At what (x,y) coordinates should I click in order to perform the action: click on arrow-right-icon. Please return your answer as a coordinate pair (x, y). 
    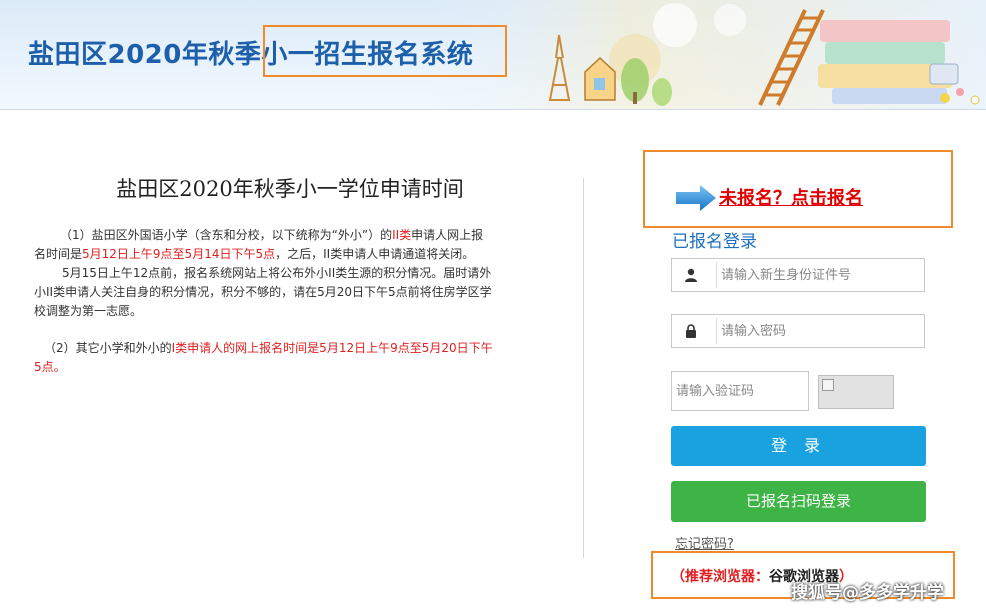
    Looking at the image, I should click on (696, 198).